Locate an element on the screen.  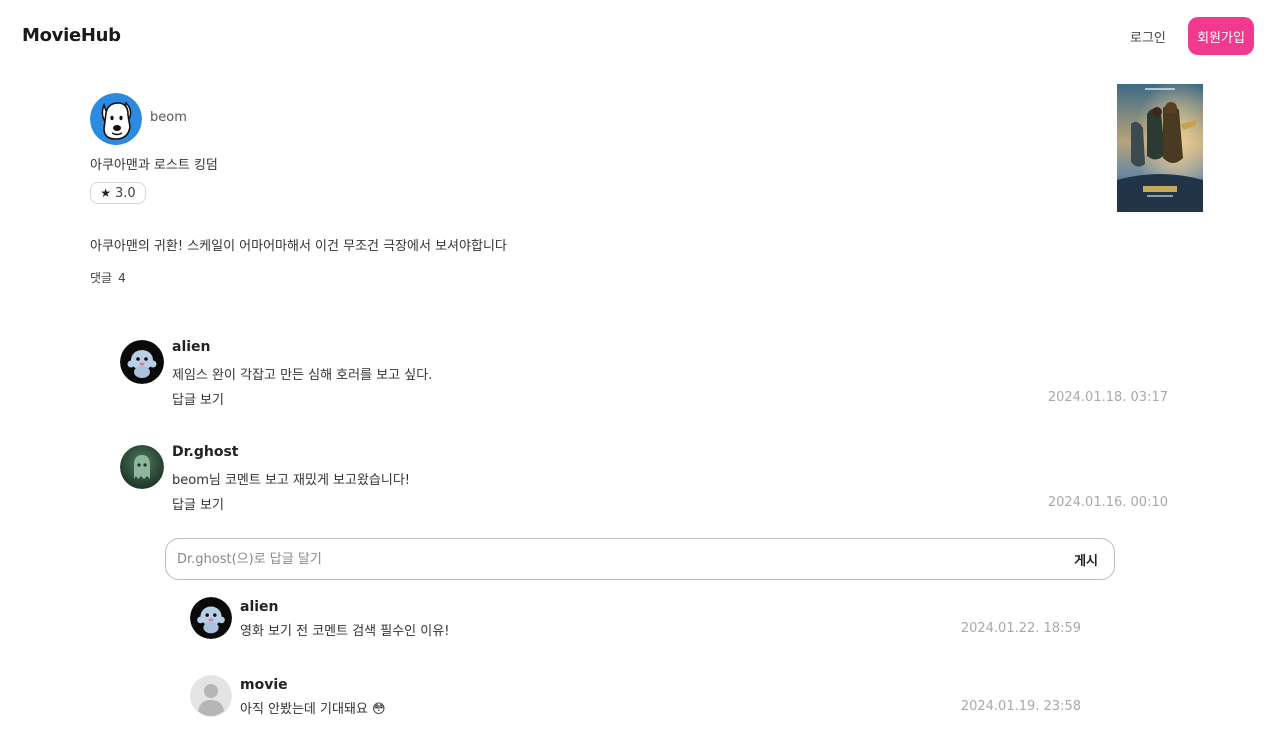
comment-date: 2024.01.18. 03:17 is located at coordinates (1107, 397).